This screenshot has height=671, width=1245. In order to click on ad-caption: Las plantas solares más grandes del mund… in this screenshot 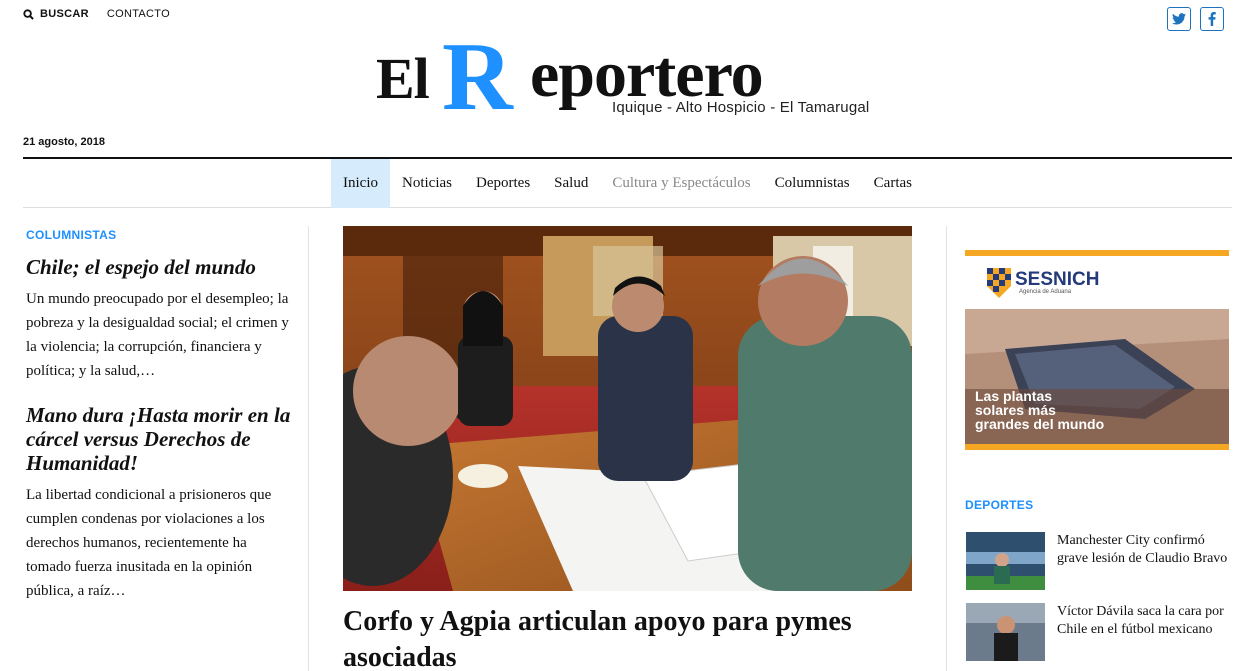, I will do `click(1039, 410)`.